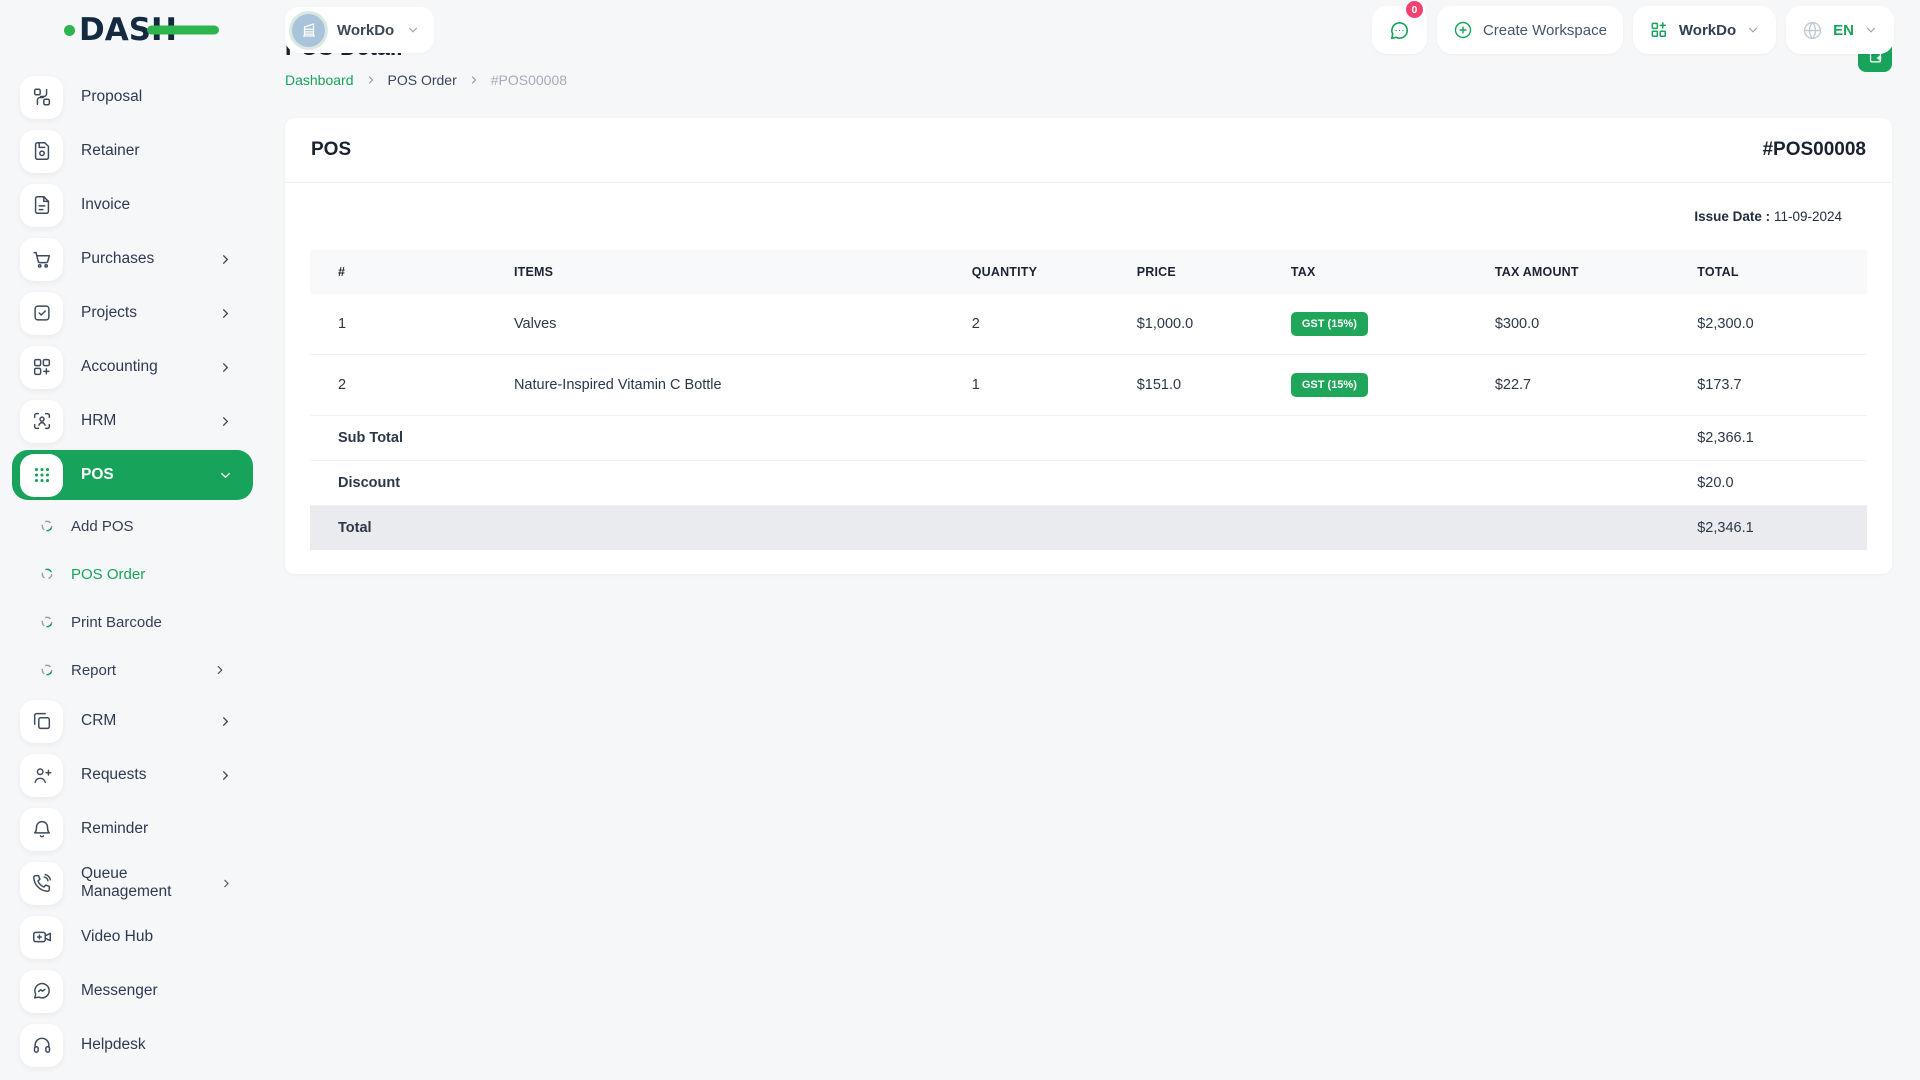 The width and height of the screenshot is (1920, 1080). What do you see at coordinates (1843, 30) in the screenshot?
I see `language-code: EN` at bounding box center [1843, 30].